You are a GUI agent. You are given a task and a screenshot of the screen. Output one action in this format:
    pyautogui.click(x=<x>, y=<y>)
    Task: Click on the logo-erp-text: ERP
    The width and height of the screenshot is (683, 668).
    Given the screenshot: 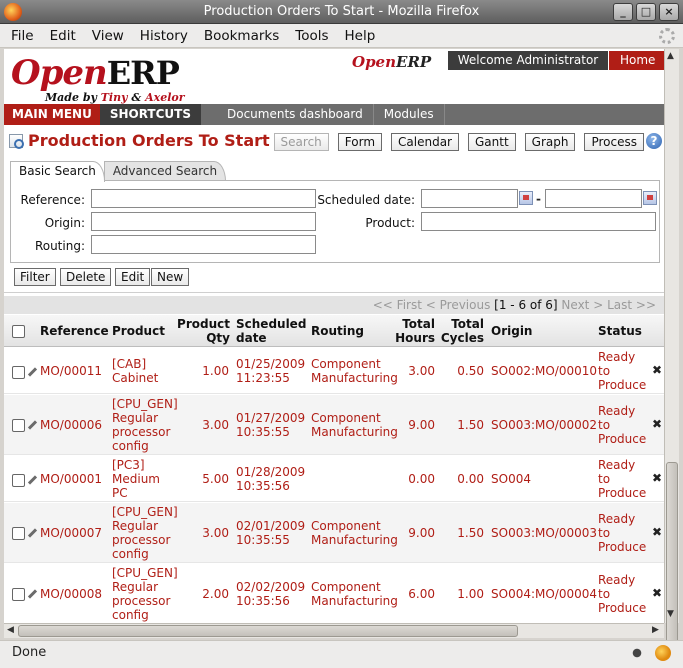 What is the action you would take?
    pyautogui.click(x=143, y=73)
    